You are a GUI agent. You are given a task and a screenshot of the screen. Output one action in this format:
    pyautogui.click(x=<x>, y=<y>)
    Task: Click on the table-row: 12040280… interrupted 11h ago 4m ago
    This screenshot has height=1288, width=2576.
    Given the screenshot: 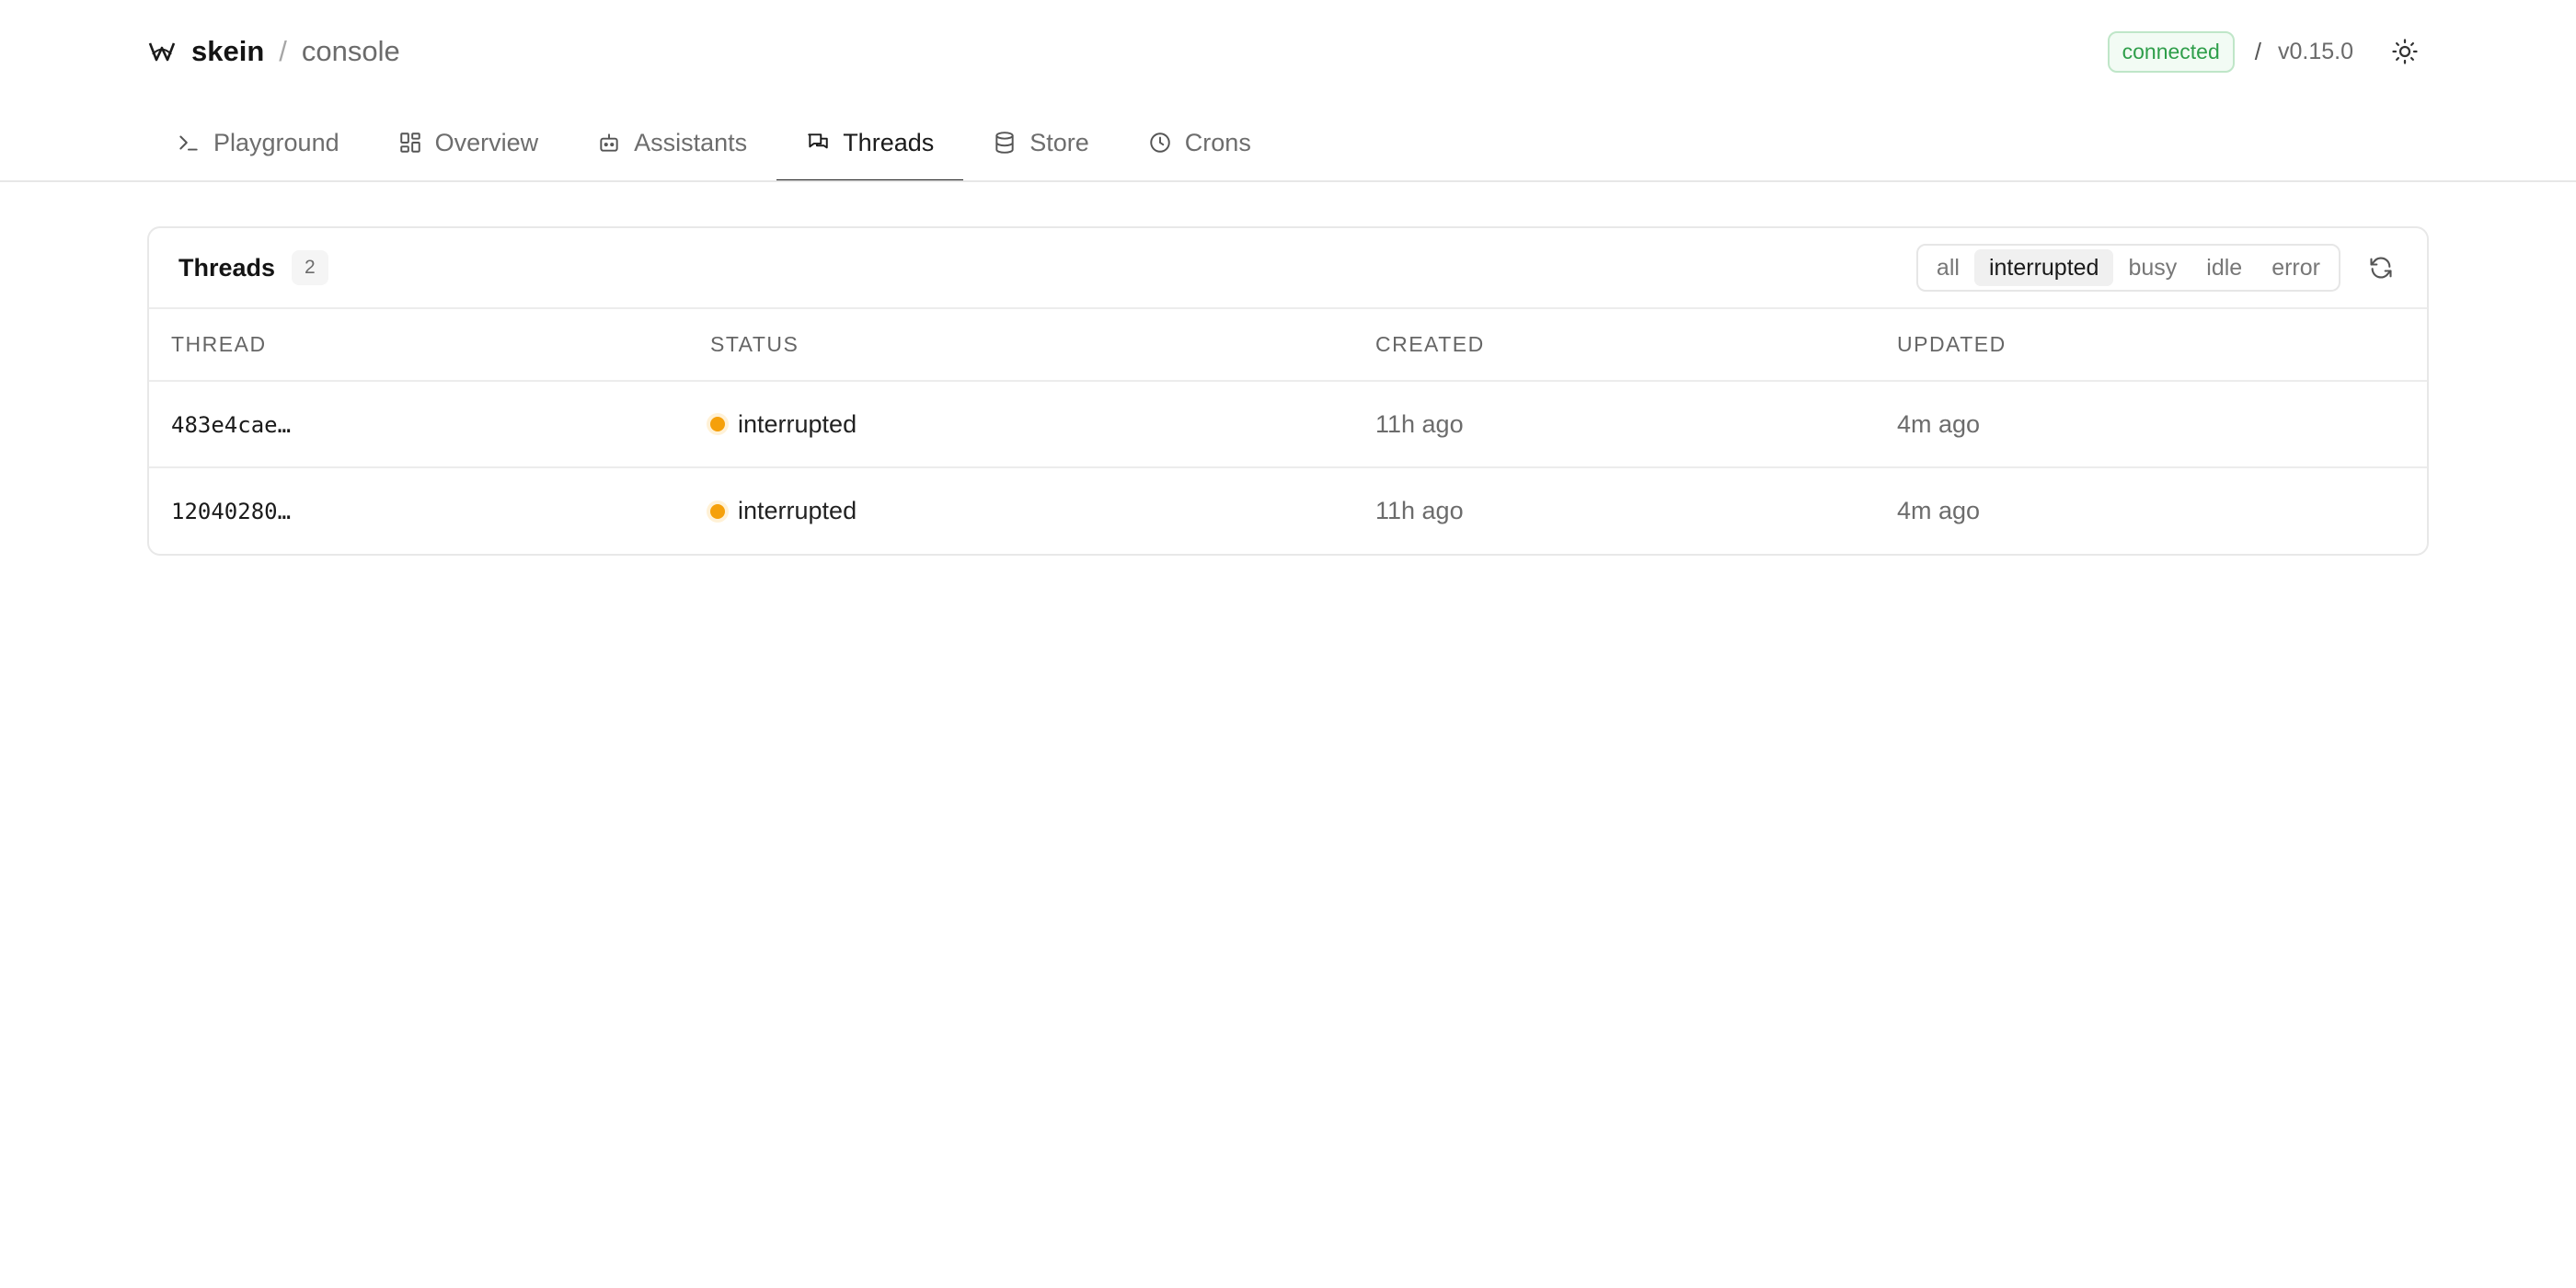 What is the action you would take?
    pyautogui.click(x=1288, y=510)
    